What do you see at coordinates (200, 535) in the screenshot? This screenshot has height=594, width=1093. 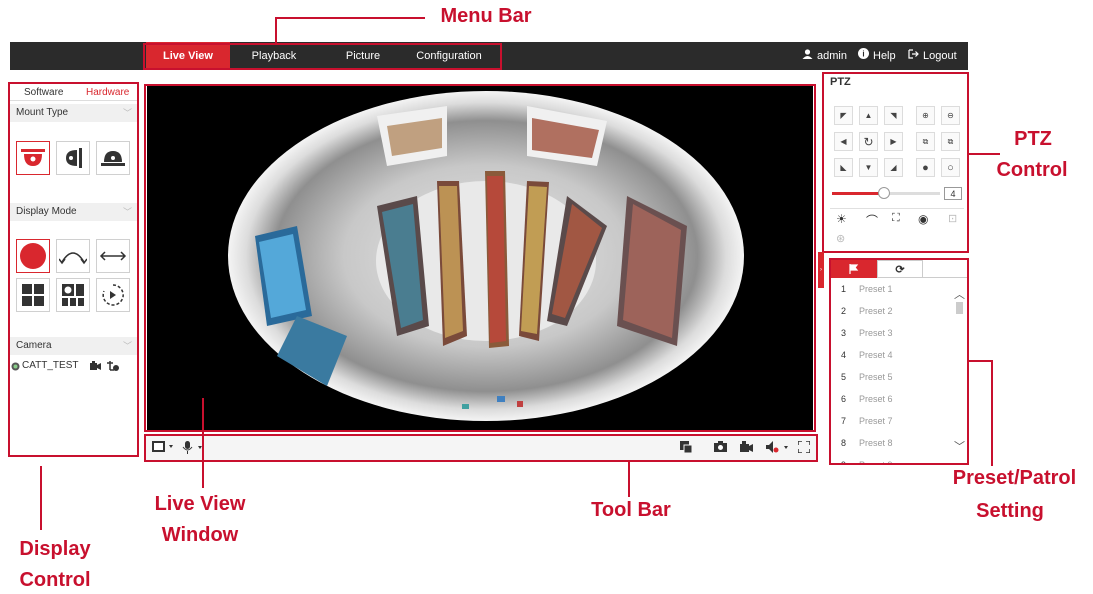 I see `live-view-callout-line2: Window` at bounding box center [200, 535].